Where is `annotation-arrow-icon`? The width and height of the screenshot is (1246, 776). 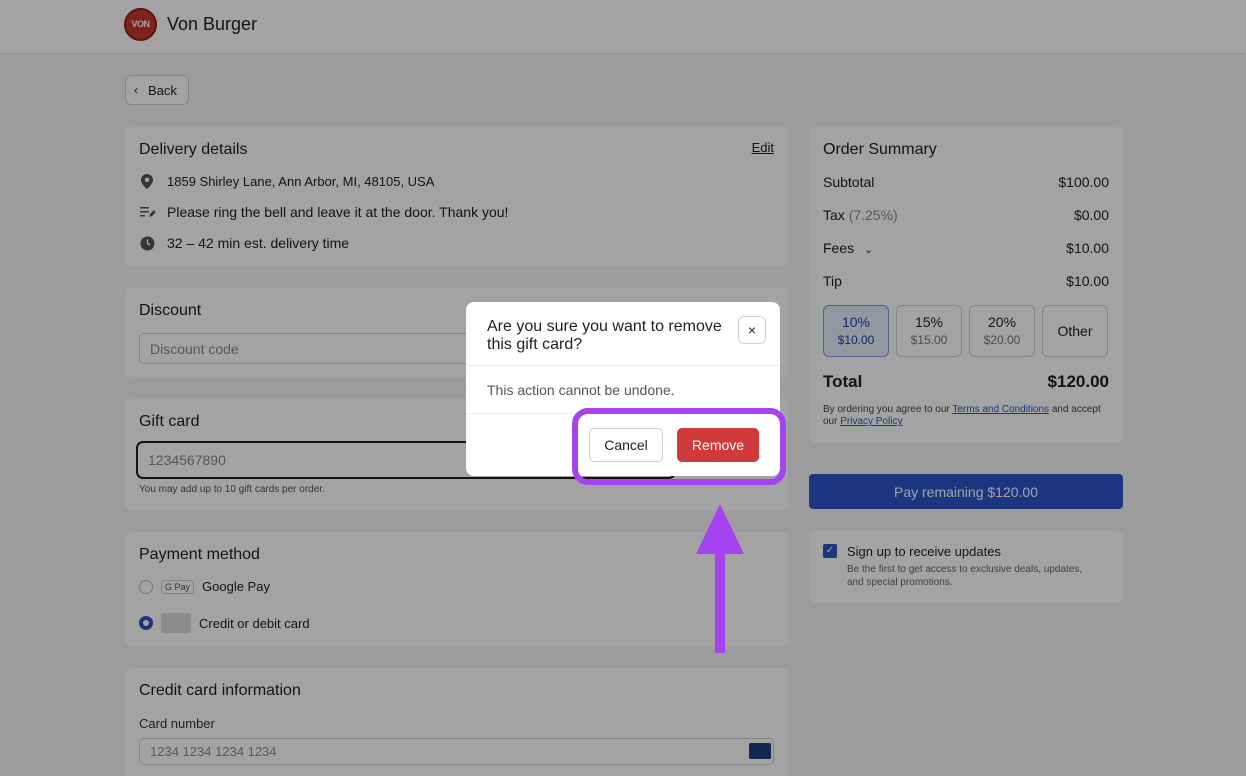
annotation-arrow-icon is located at coordinates (720, 578).